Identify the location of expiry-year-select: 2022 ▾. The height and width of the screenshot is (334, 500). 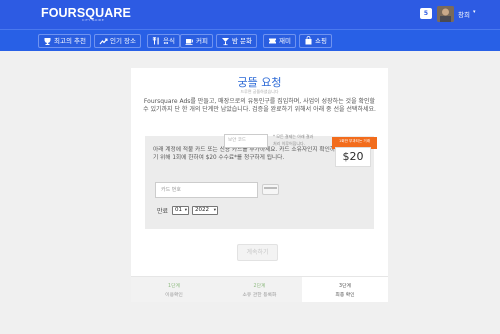
(205, 210).